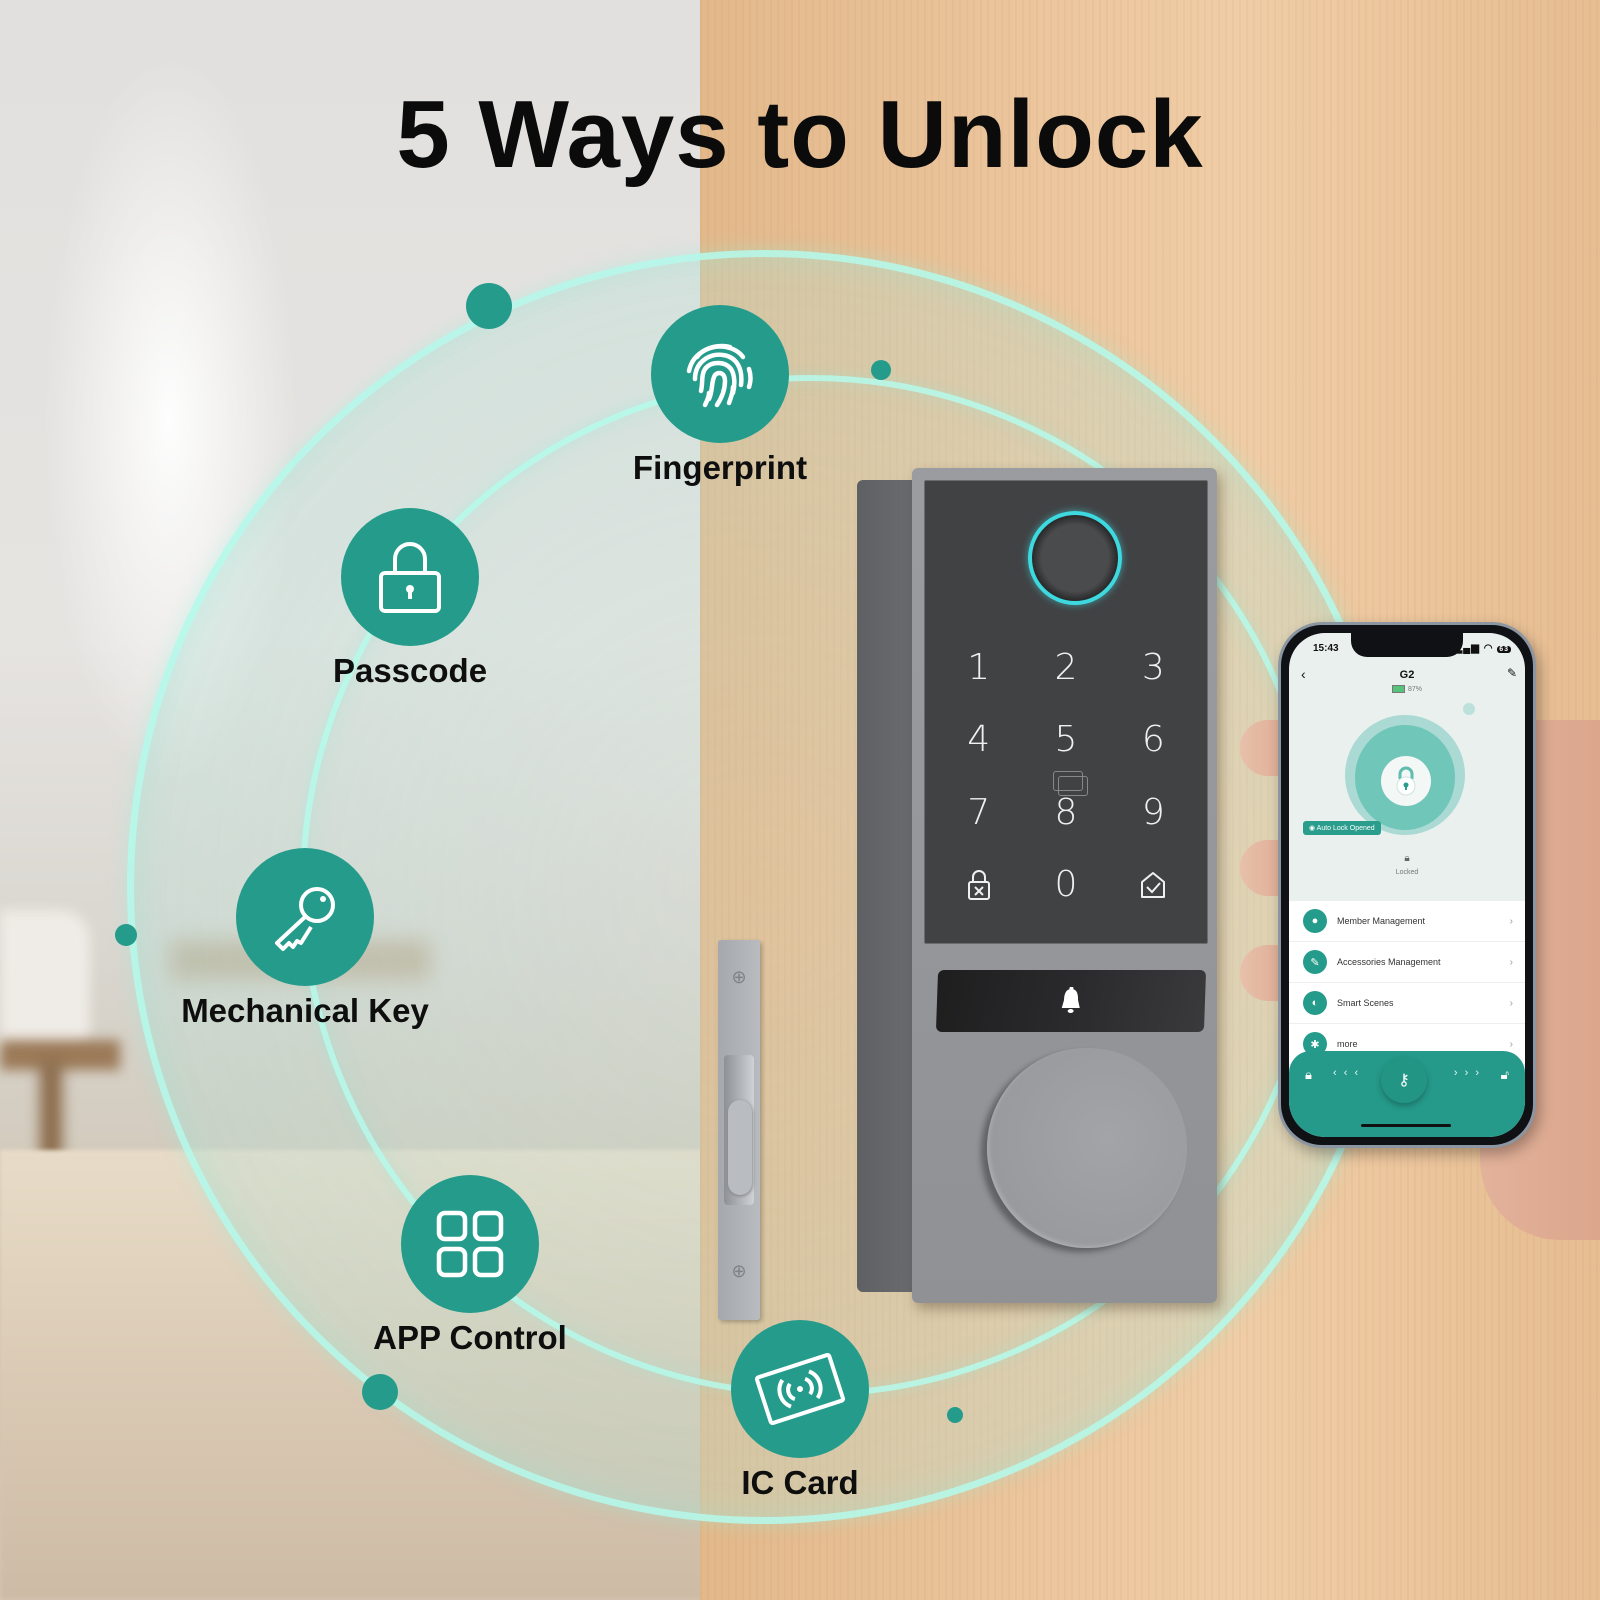  What do you see at coordinates (1467, 648) in the screenshot?
I see `signal-icon: ▂▄▆` at bounding box center [1467, 648].